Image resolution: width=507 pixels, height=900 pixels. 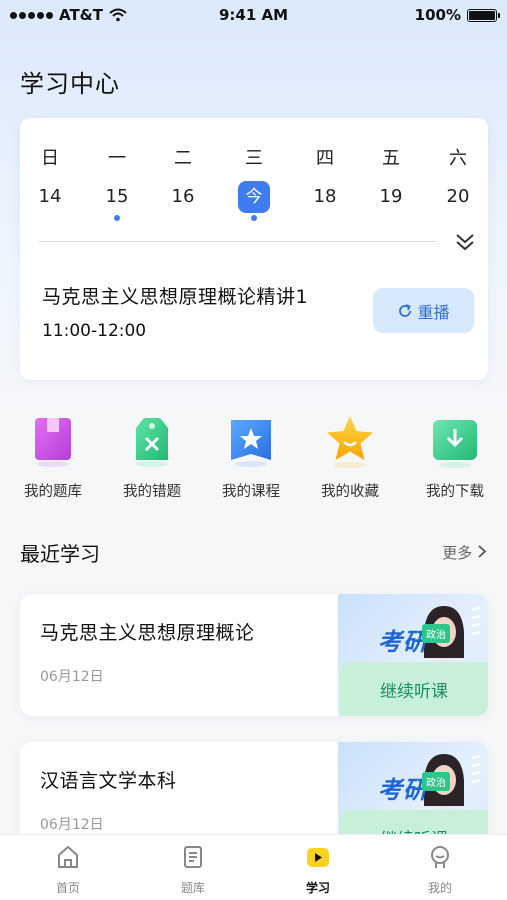 What do you see at coordinates (94, 331) in the screenshot?
I see `lesson-time: 11:00-12:00` at bounding box center [94, 331].